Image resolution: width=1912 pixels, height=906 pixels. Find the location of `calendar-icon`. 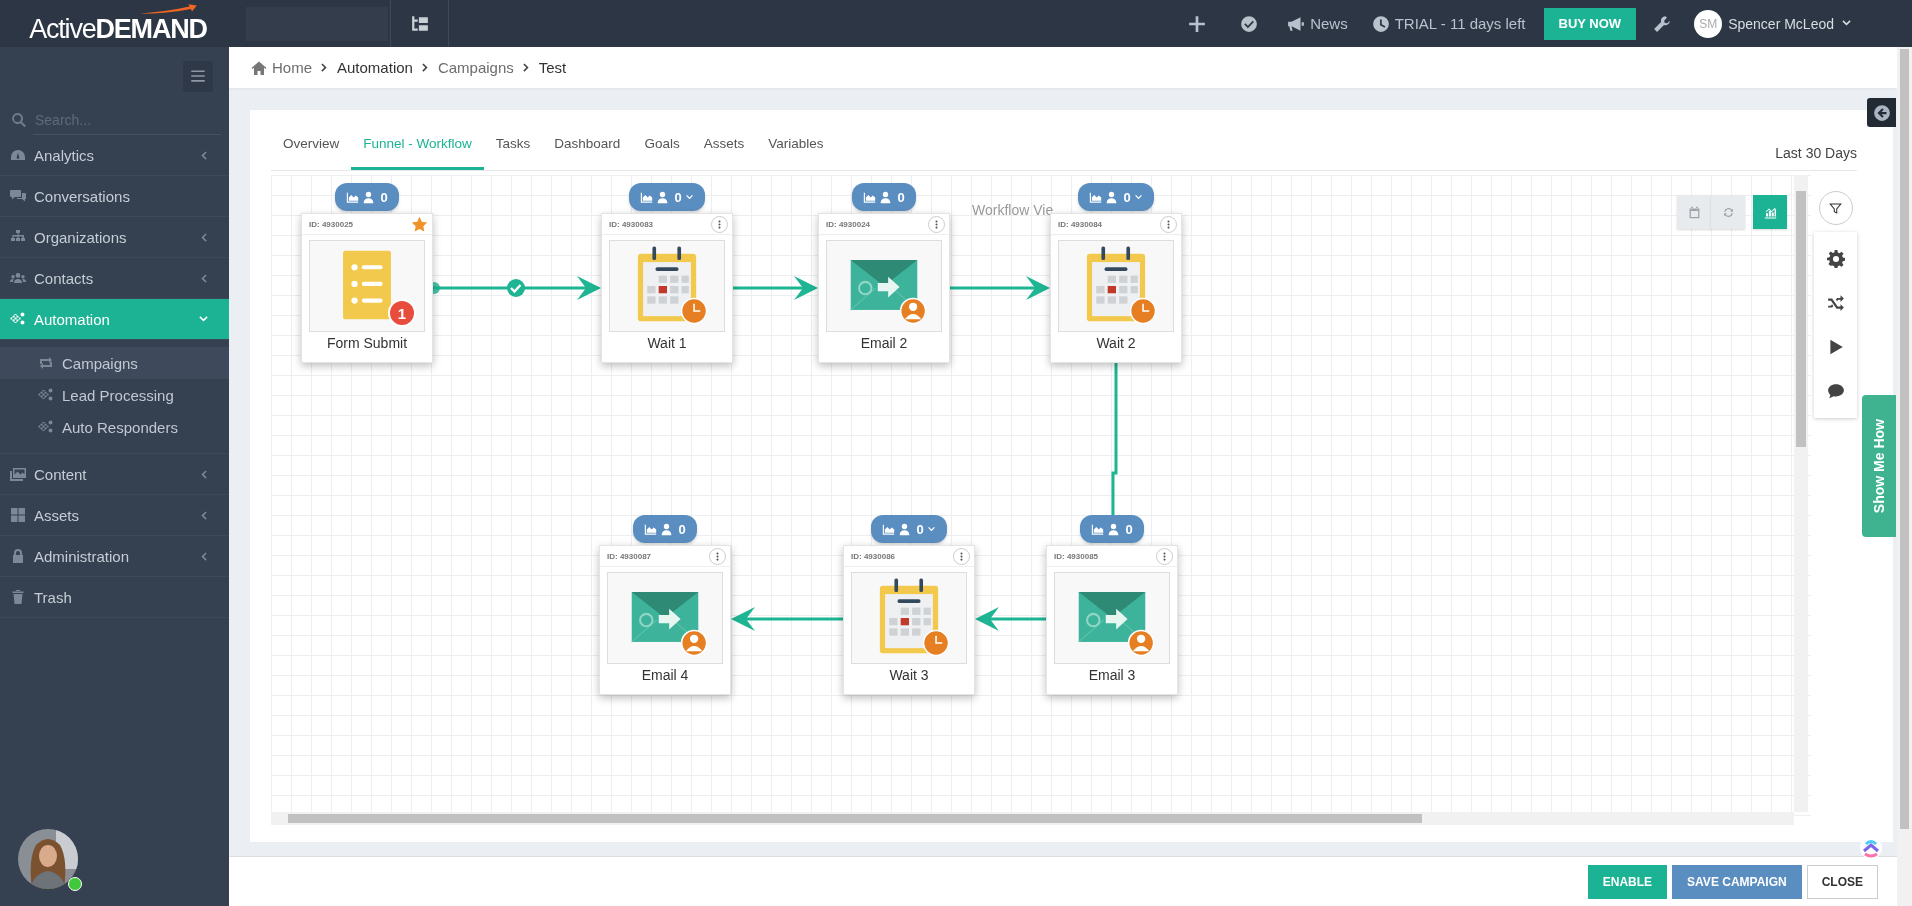

calendar-icon is located at coordinates (1694, 212).